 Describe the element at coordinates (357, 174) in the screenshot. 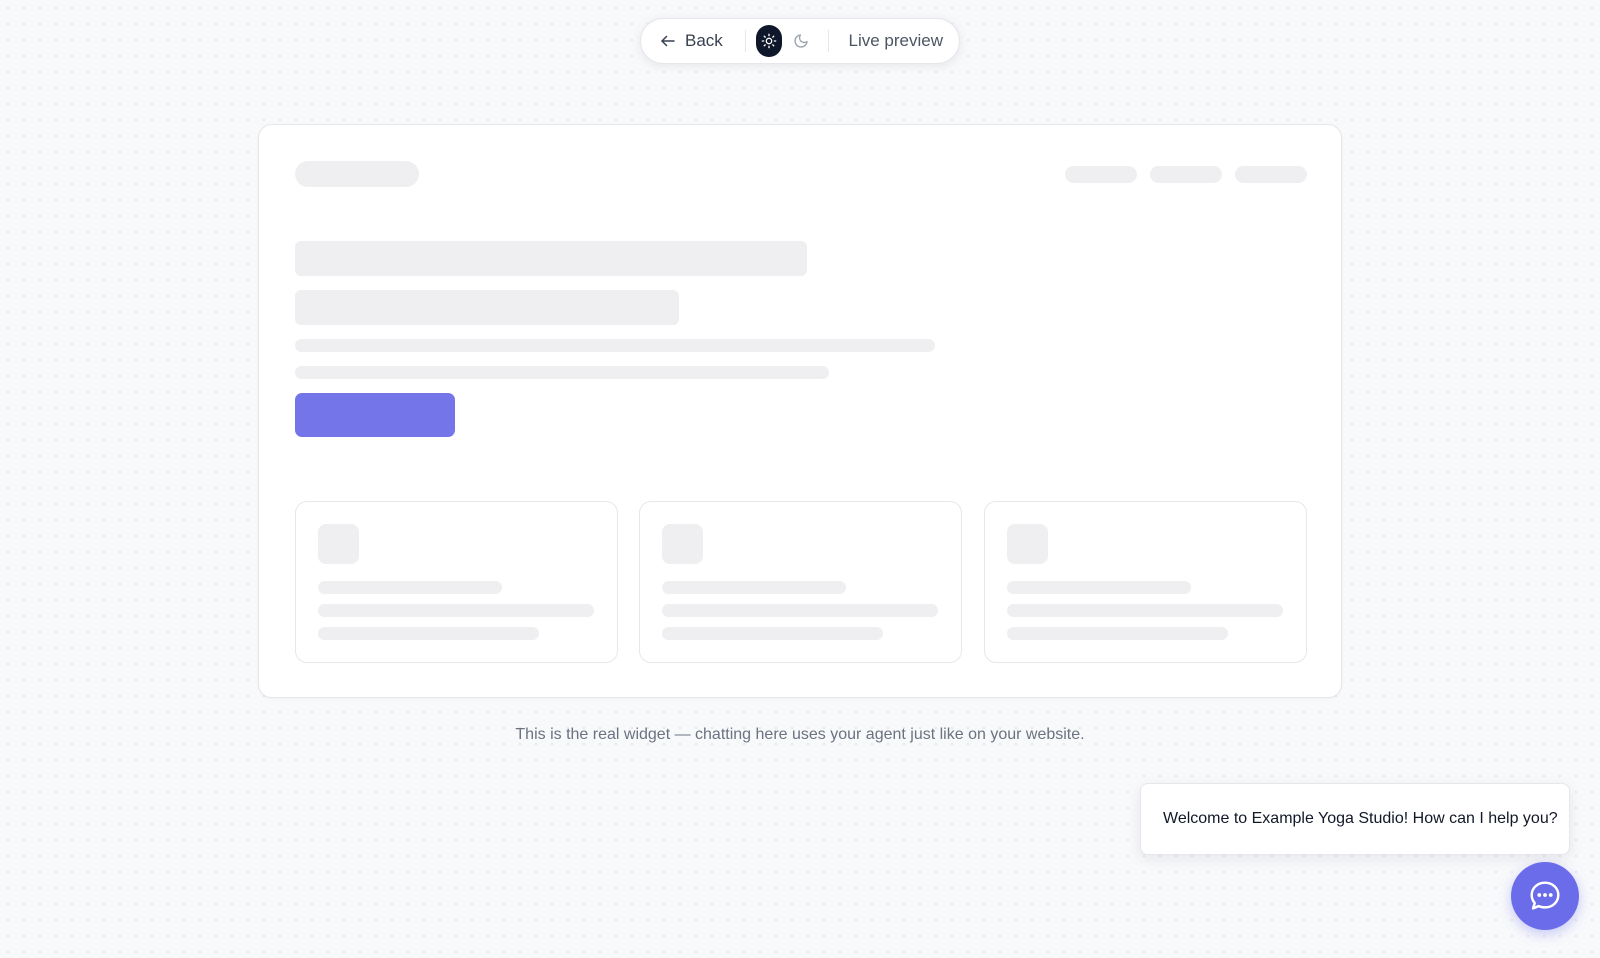

I see `skeleton-logo` at that location.